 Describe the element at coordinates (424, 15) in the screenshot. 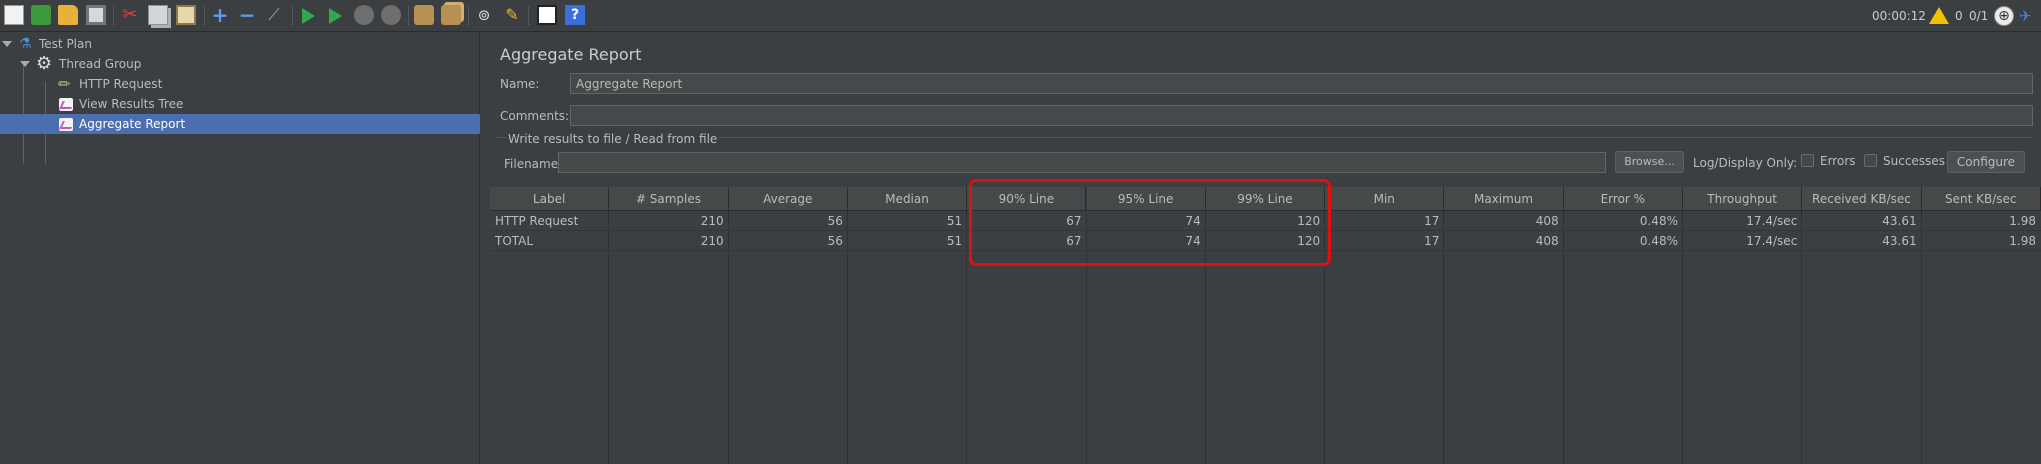

I see `clear-icon` at that location.